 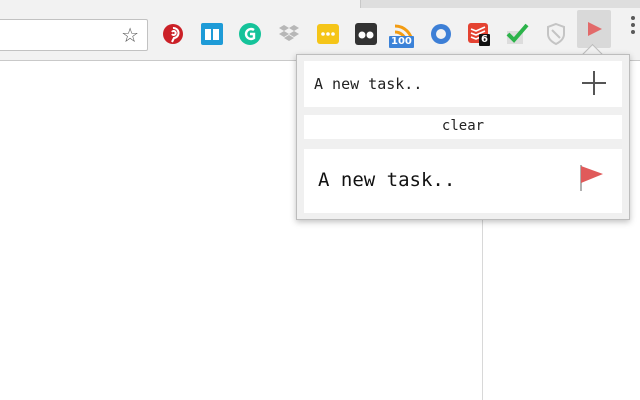 What do you see at coordinates (463, 84) in the screenshot?
I see `new-task-row: A new task..` at bounding box center [463, 84].